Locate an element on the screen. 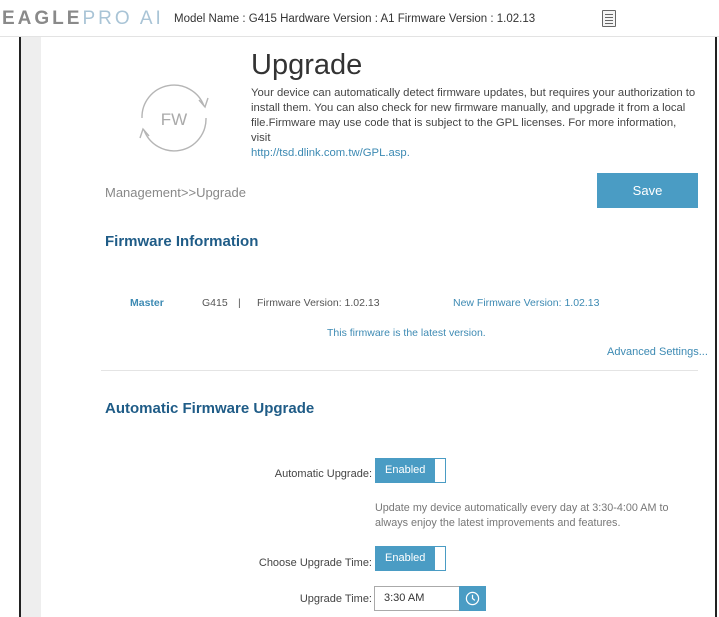 The height and width of the screenshot is (617, 719). device-name: G415 is located at coordinates (215, 303).